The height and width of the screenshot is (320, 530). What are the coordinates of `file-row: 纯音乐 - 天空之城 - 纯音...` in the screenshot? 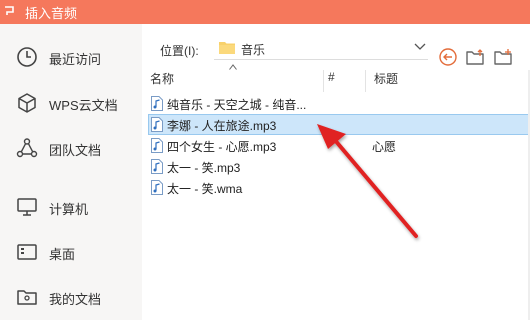 It's located at (338, 103).